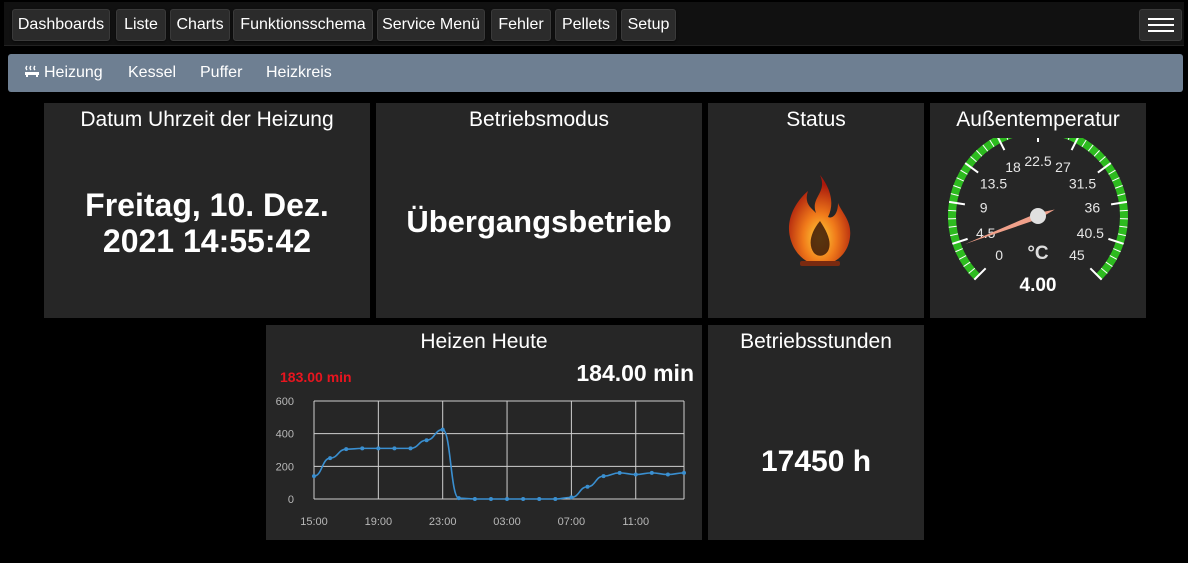 The image size is (1188, 563). What do you see at coordinates (819, 220) in the screenshot?
I see `flame-icon` at bounding box center [819, 220].